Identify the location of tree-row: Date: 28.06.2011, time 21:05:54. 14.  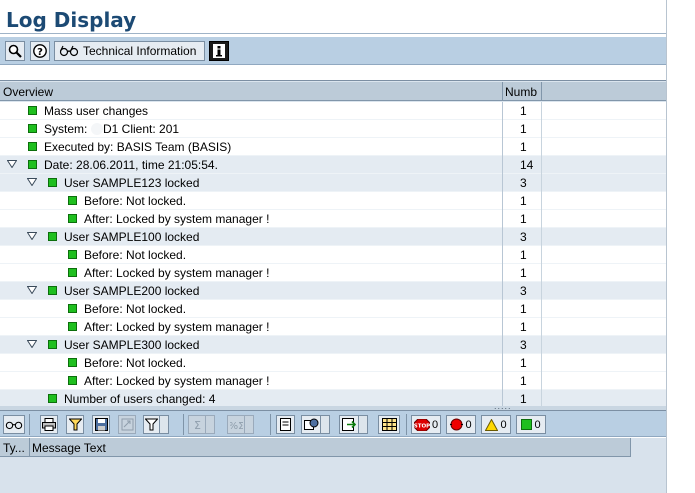
(333, 165).